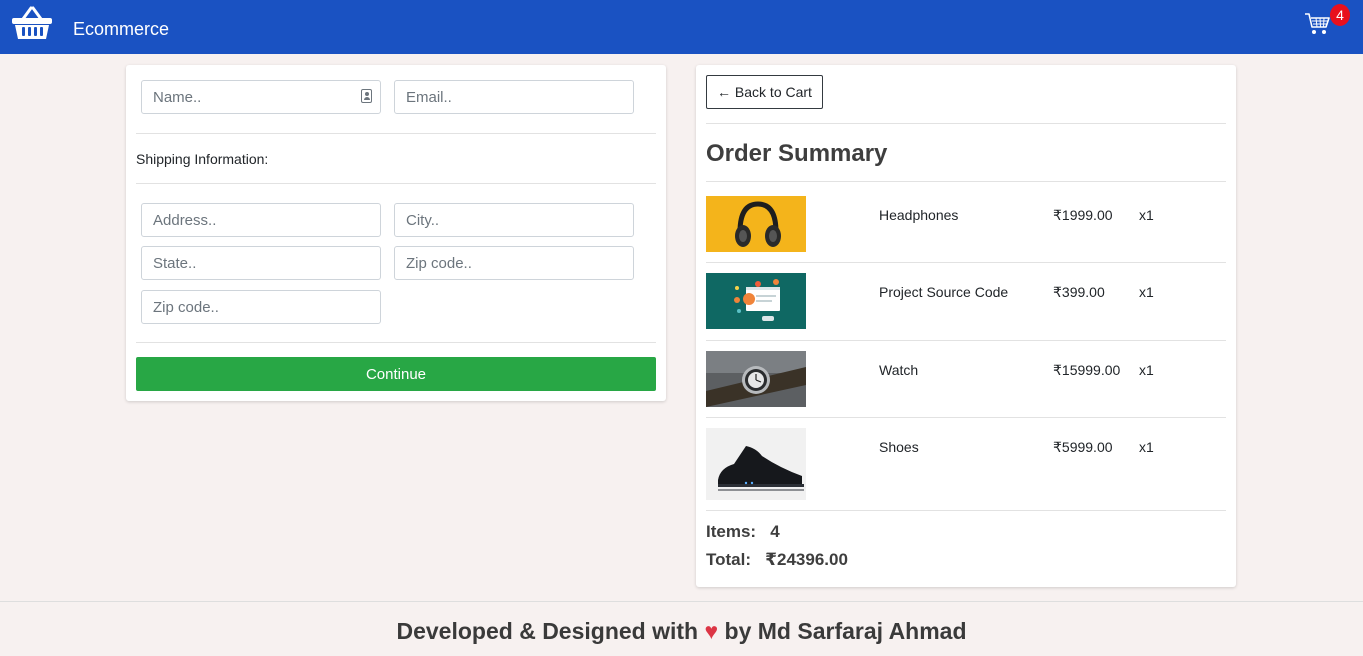 Image resolution: width=1363 pixels, height=656 pixels. What do you see at coordinates (756, 379) in the screenshot?
I see `watch-image` at bounding box center [756, 379].